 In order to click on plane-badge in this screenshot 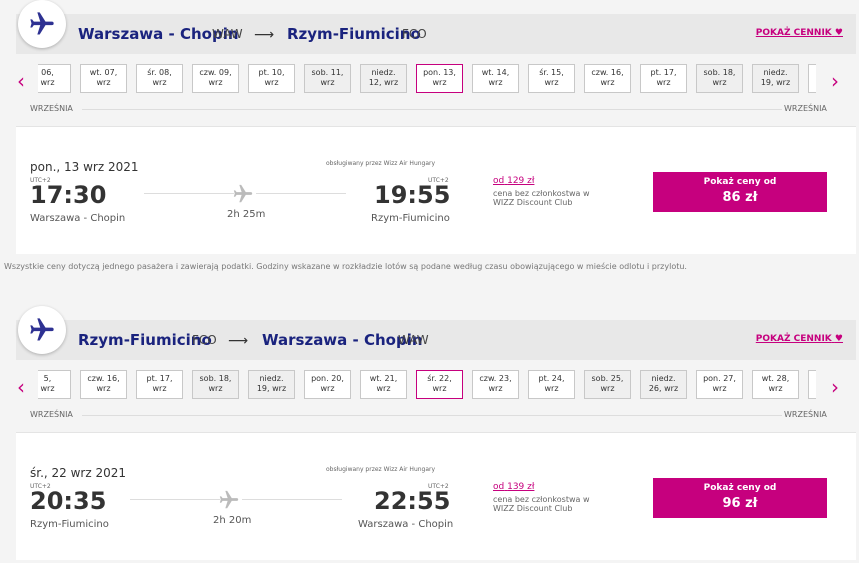, I will do `click(42, 24)`.